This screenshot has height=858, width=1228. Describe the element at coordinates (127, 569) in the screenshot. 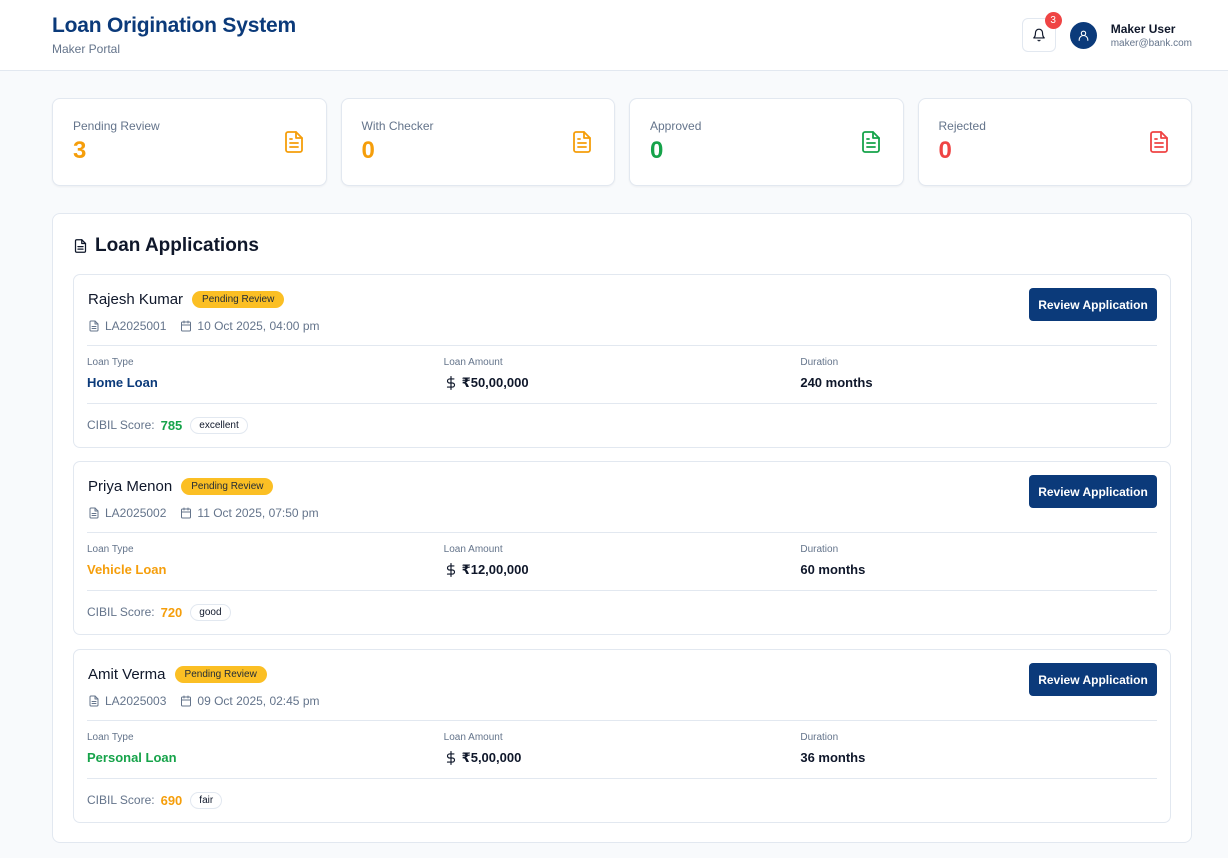

I see `loan-type-value: Vehicle Loan` at that location.